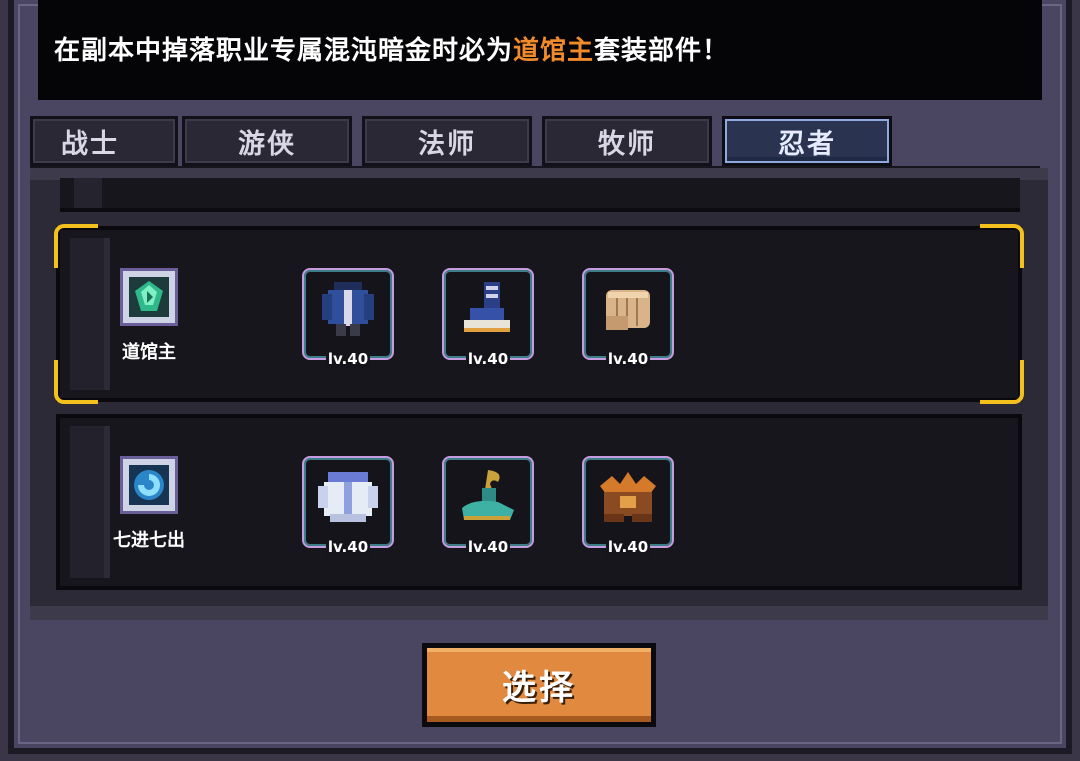 The width and height of the screenshot is (1080, 761). What do you see at coordinates (348, 497) in the screenshot?
I see `white-armor-icon` at bounding box center [348, 497].